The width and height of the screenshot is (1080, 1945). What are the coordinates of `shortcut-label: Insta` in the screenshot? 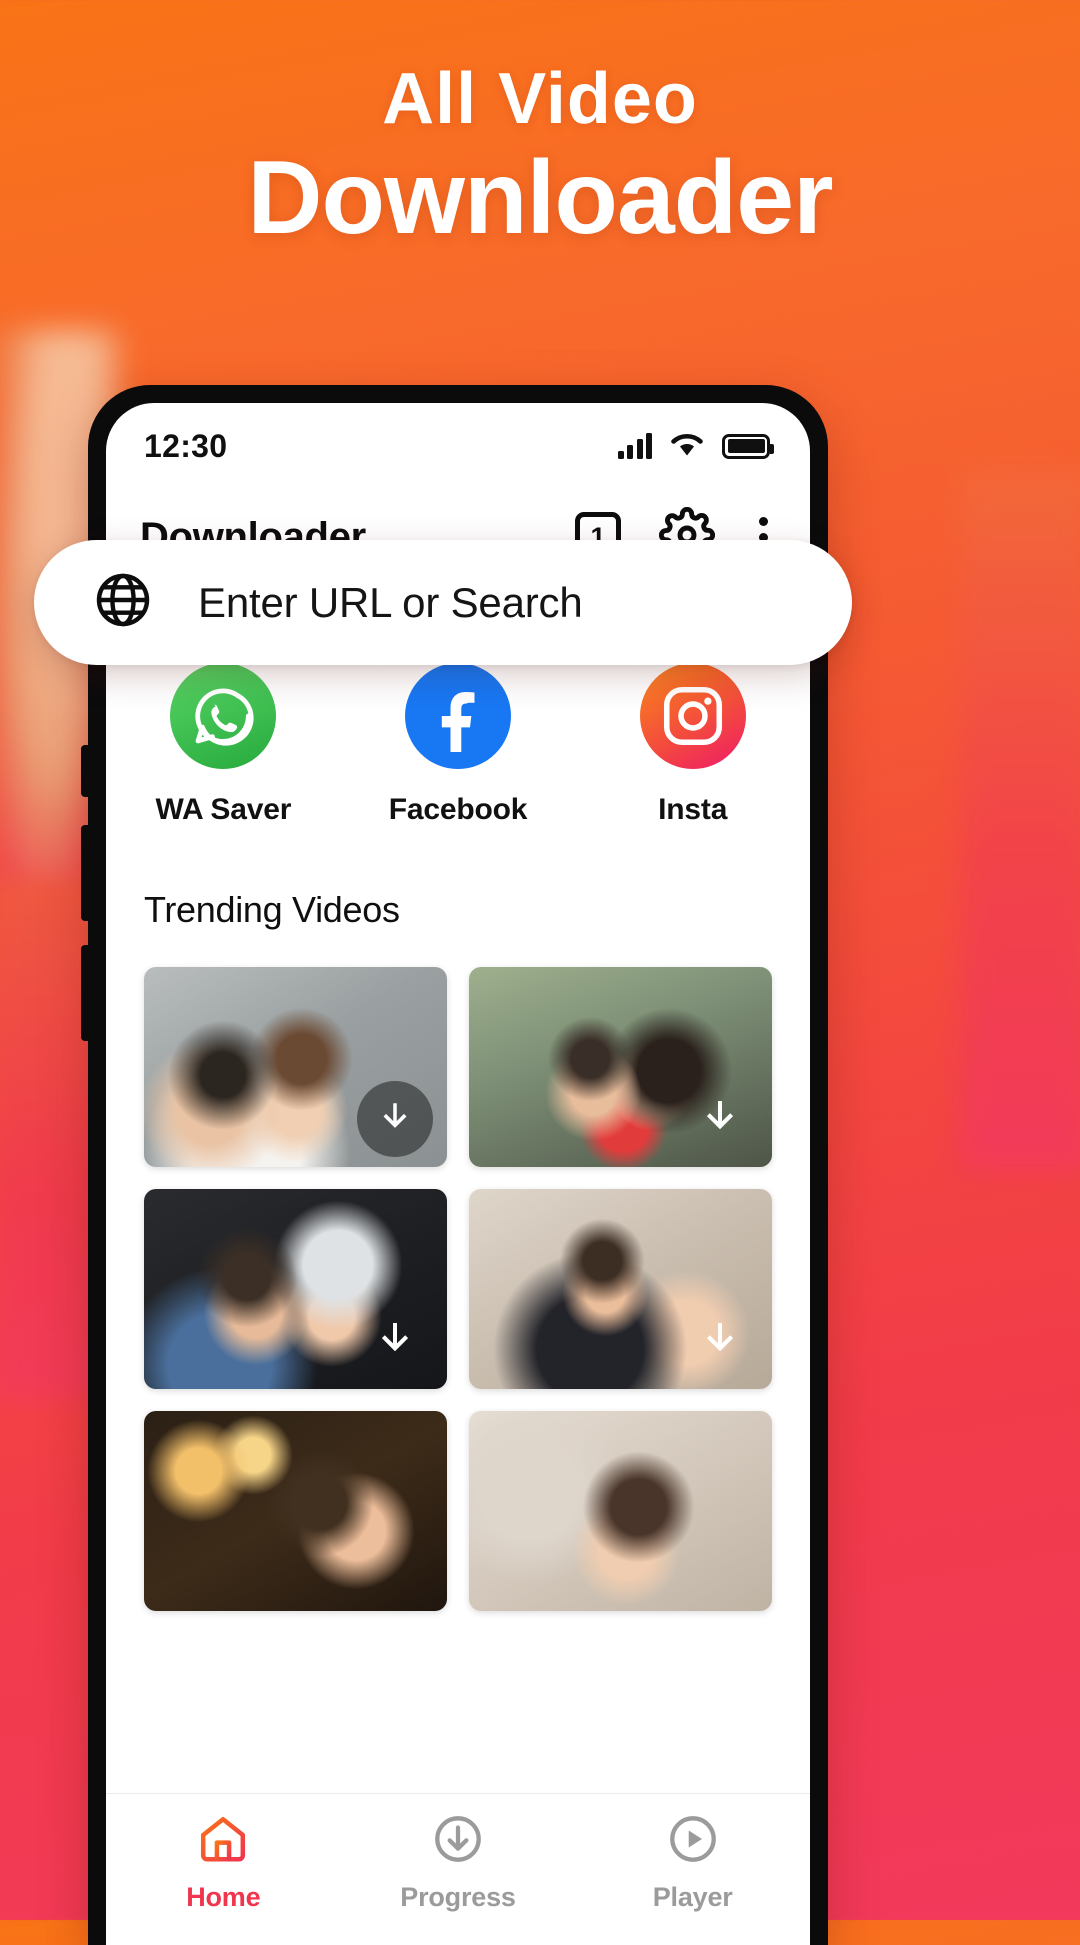 It's located at (693, 809).